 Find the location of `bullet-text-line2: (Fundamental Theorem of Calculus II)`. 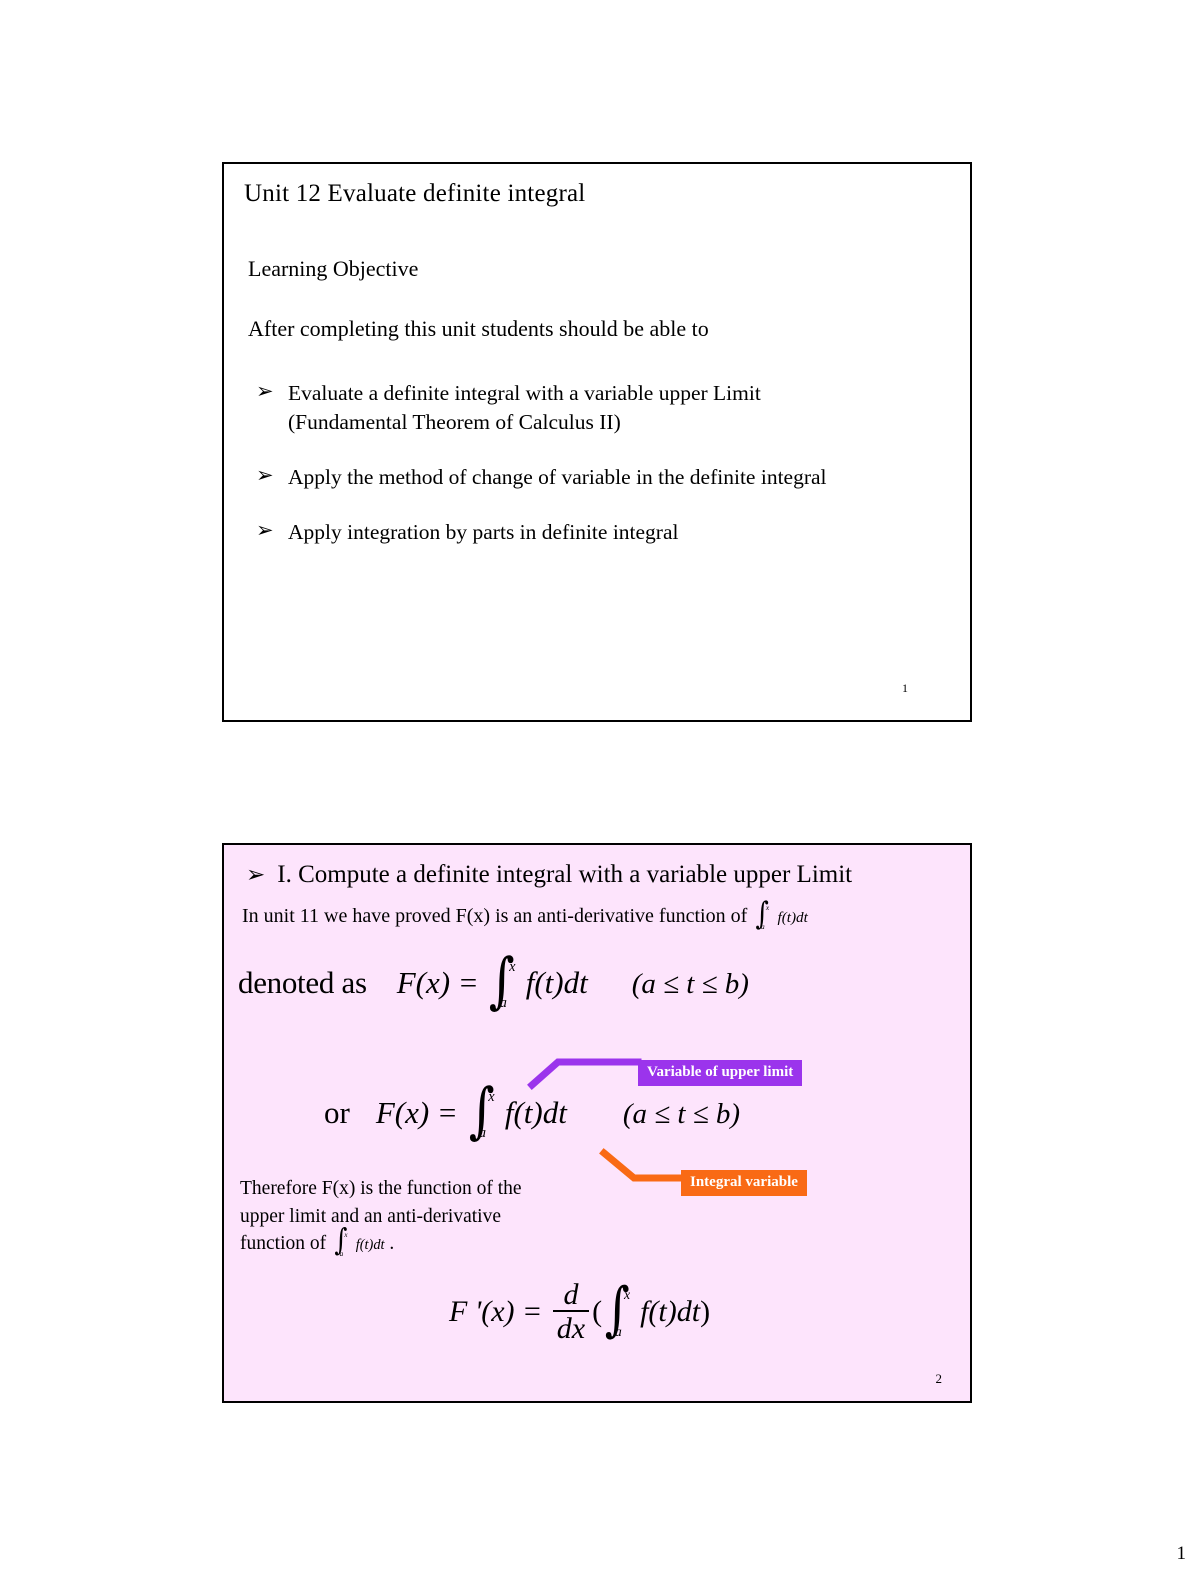

bullet-text-line2: (Fundamental Theorem of Calculus II) is located at coordinates (454, 422).